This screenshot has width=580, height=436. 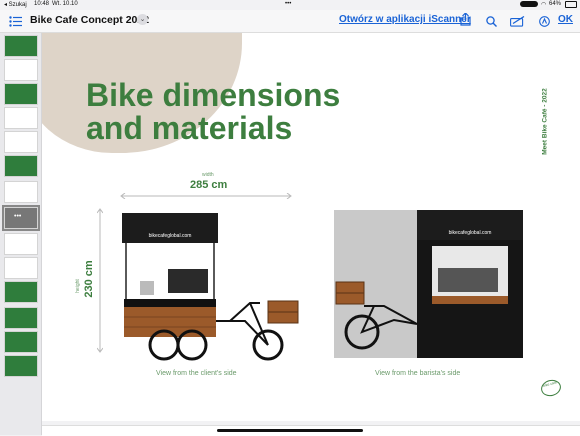 What do you see at coordinates (544, 5) in the screenshot?
I see `wifi-icon: ◠` at bounding box center [544, 5].